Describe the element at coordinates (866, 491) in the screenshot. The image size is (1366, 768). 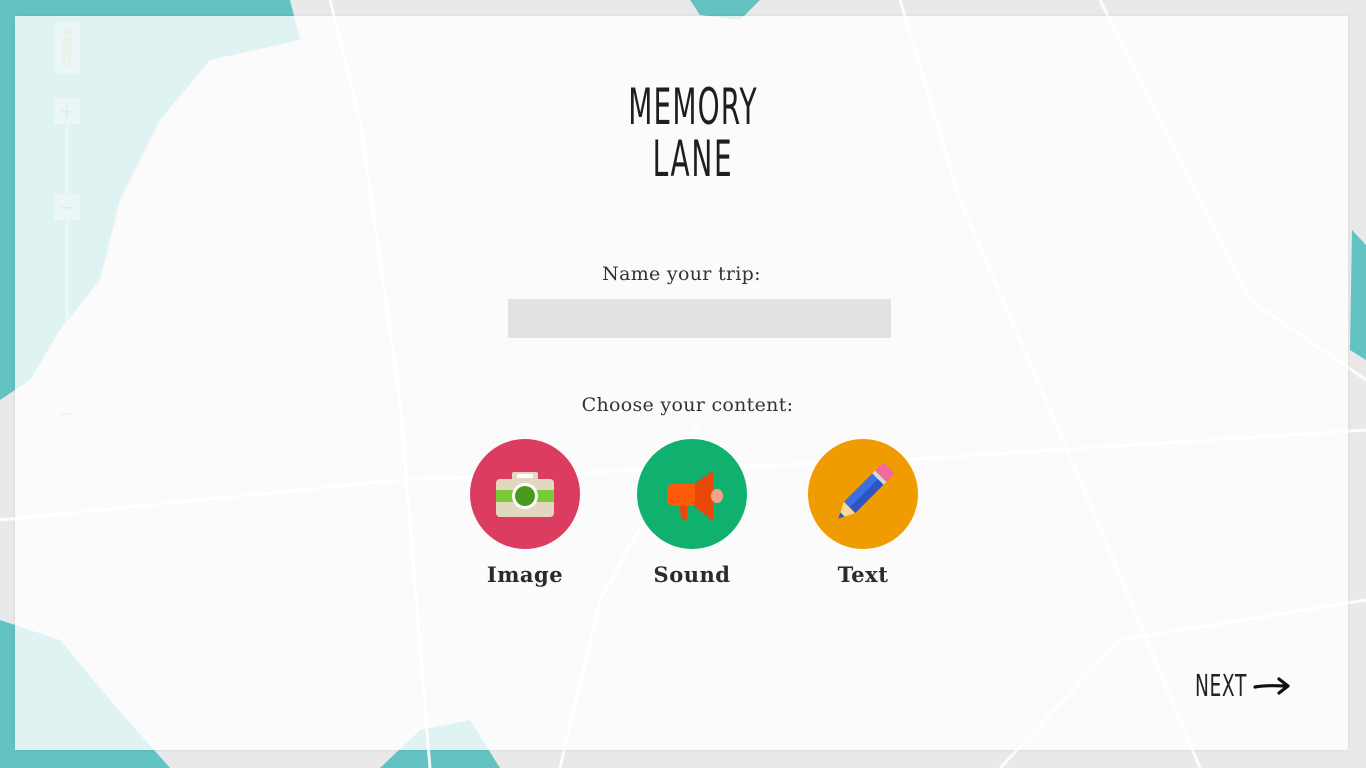
I see `pencil-icon` at that location.